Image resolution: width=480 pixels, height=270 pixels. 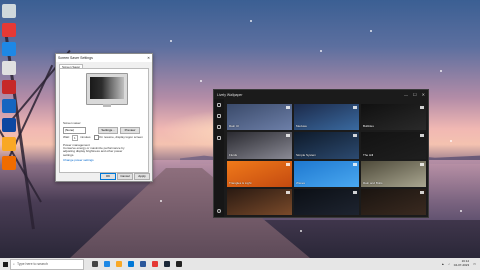 I want to click on wallpaper-tile: Simple System, so click(x=326, y=145).